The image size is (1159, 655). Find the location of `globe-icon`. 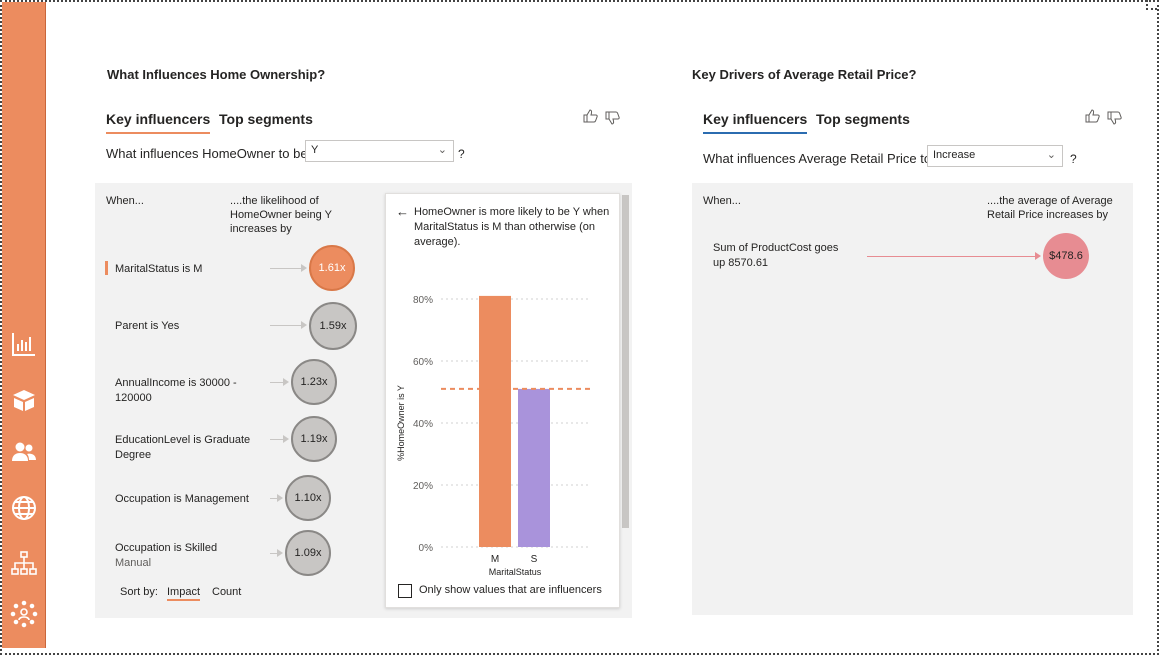

globe-icon is located at coordinates (24, 508).